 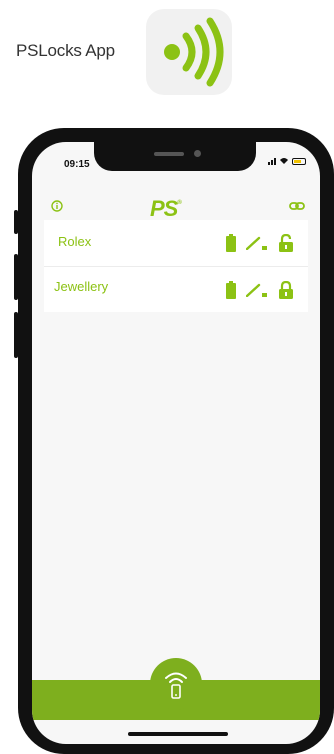 What do you see at coordinates (299, 161) in the screenshot?
I see `battery-icon` at bounding box center [299, 161].